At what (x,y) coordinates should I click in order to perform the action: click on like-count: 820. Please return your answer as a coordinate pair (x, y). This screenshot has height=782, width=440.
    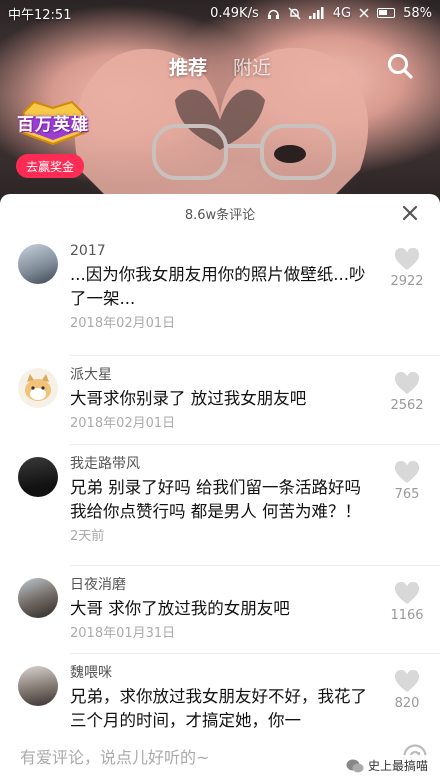
    Looking at the image, I should click on (407, 703).